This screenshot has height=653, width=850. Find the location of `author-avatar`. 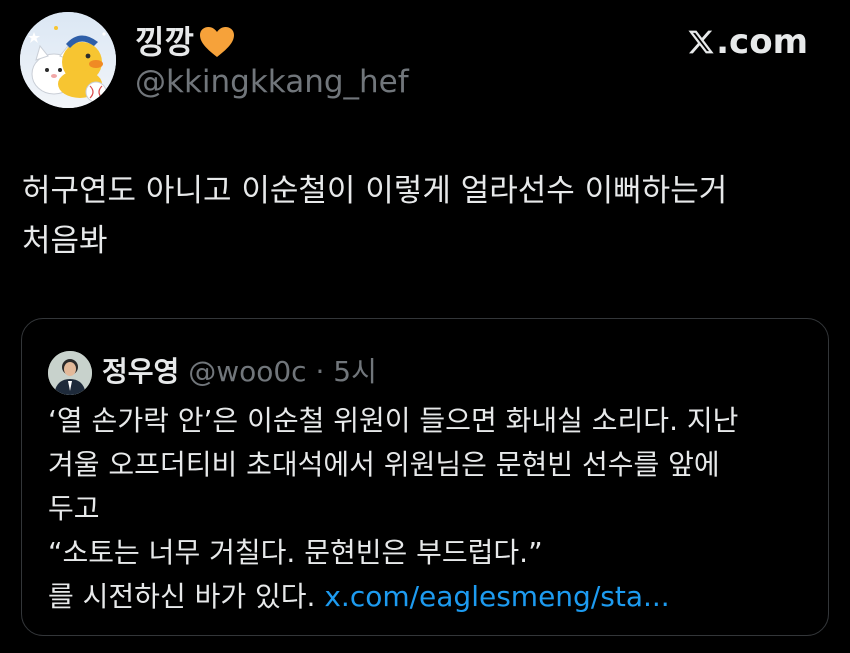

author-avatar is located at coordinates (68, 60).